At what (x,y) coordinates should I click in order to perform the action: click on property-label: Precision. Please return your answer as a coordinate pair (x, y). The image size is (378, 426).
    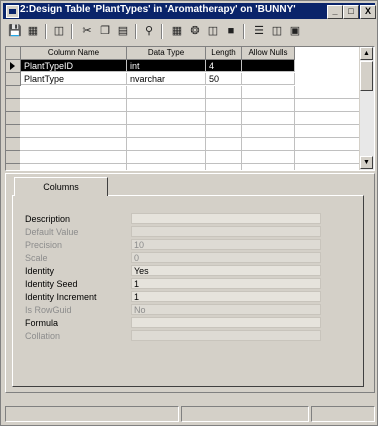
    Looking at the image, I should click on (44, 245).